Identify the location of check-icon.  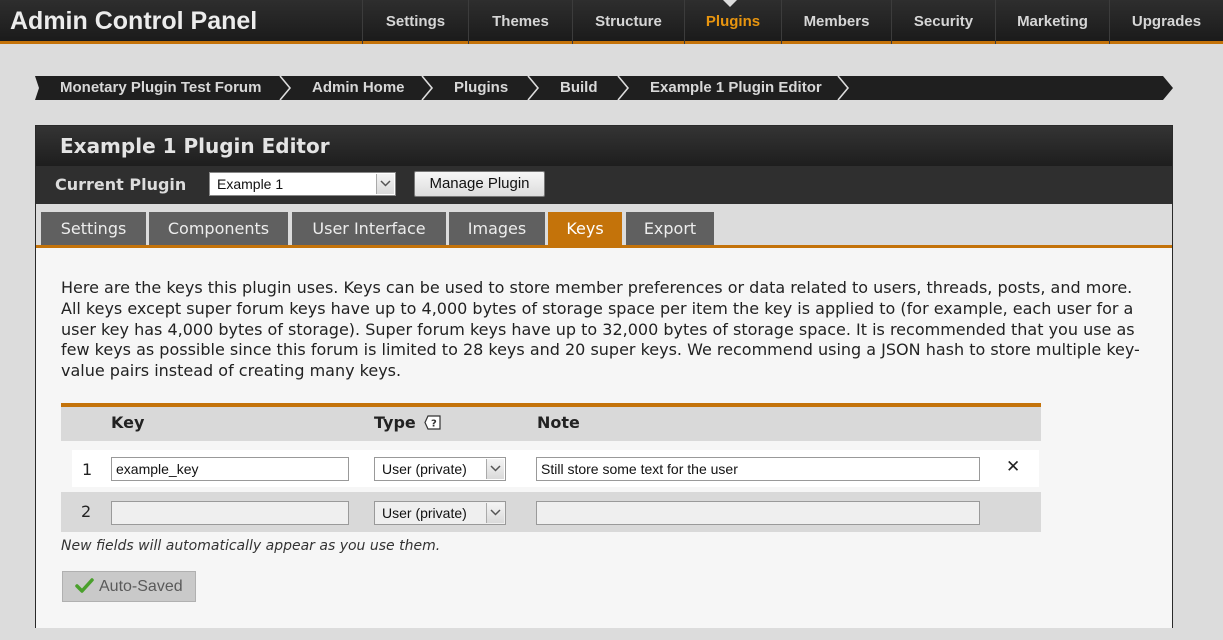
(84, 585).